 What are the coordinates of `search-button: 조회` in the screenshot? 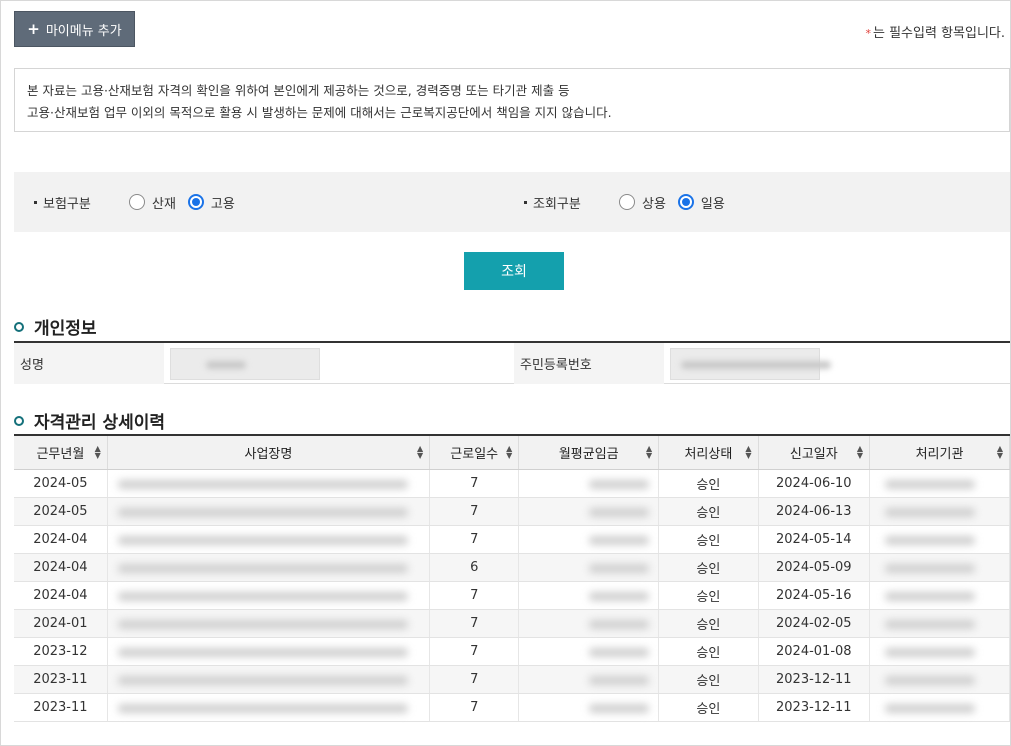 It's located at (514, 271).